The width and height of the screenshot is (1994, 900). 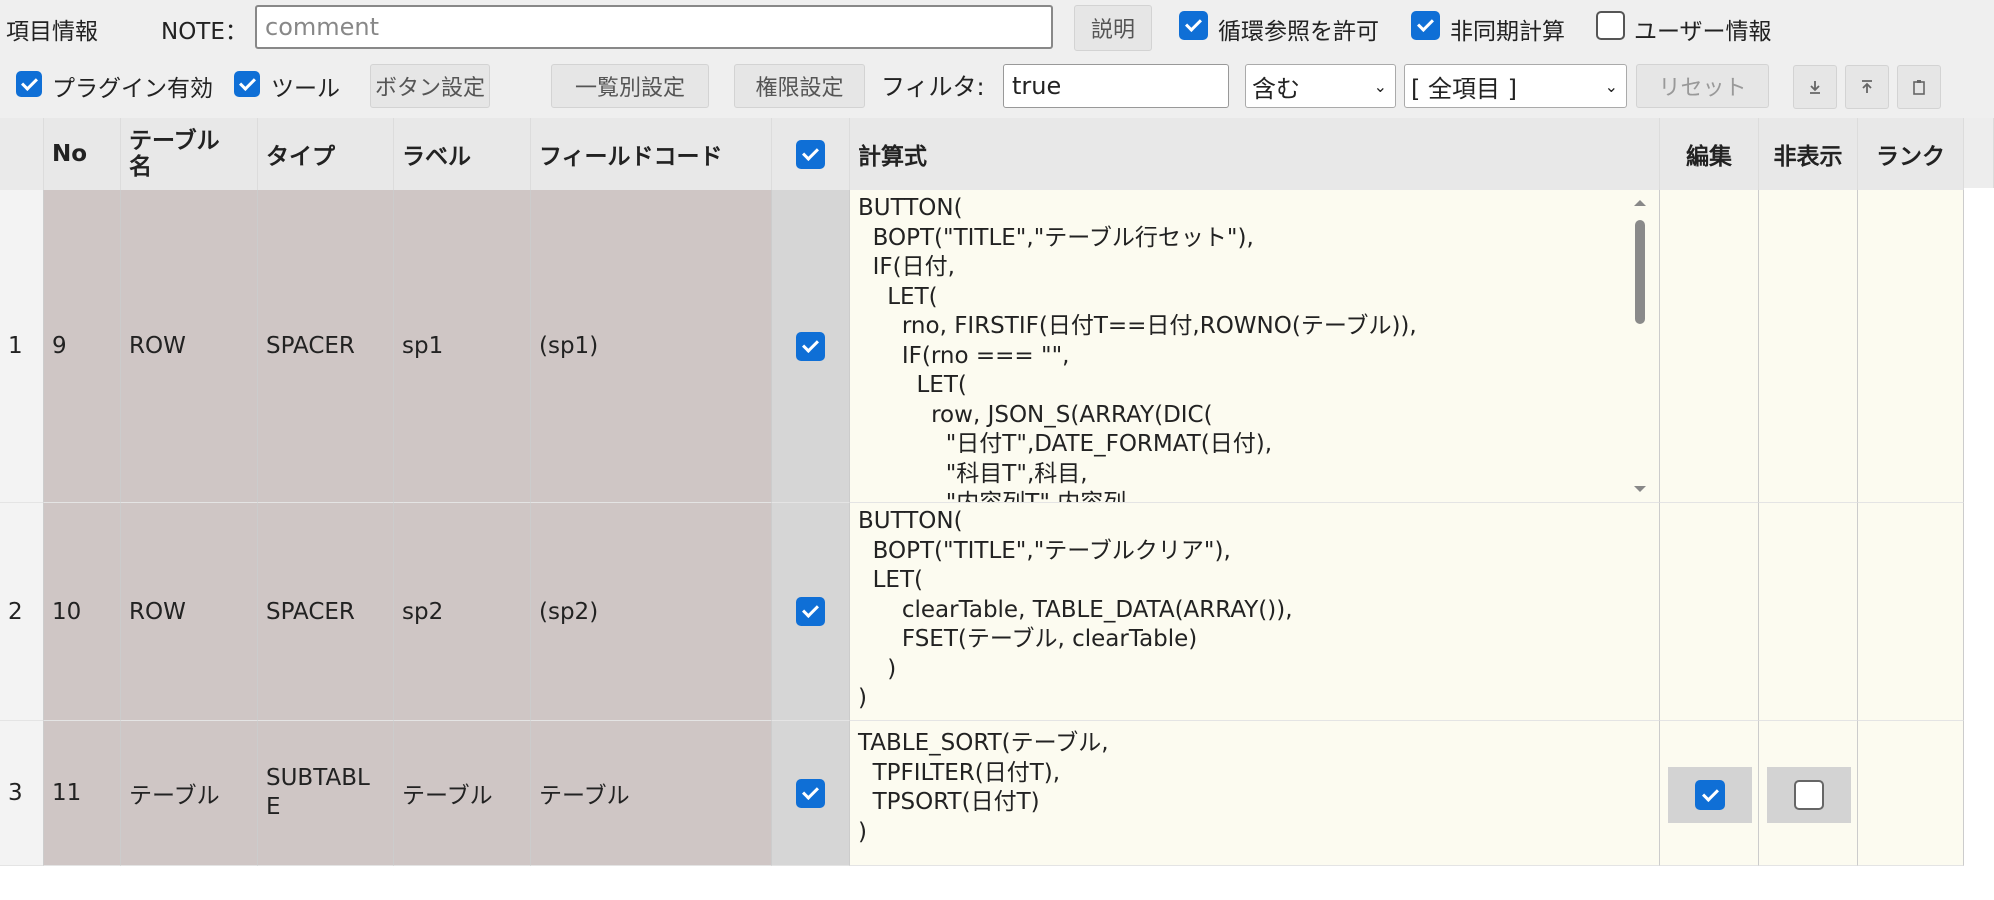 I want to click on select-all-checkbox, so click(x=810, y=154).